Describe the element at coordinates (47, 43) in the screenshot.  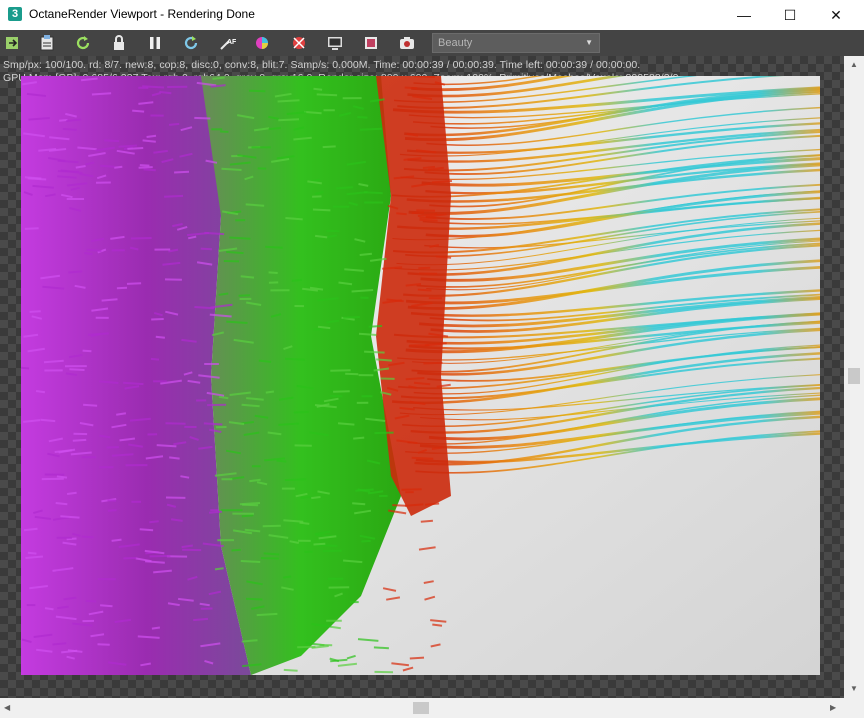
I see `clipboard-icon` at that location.